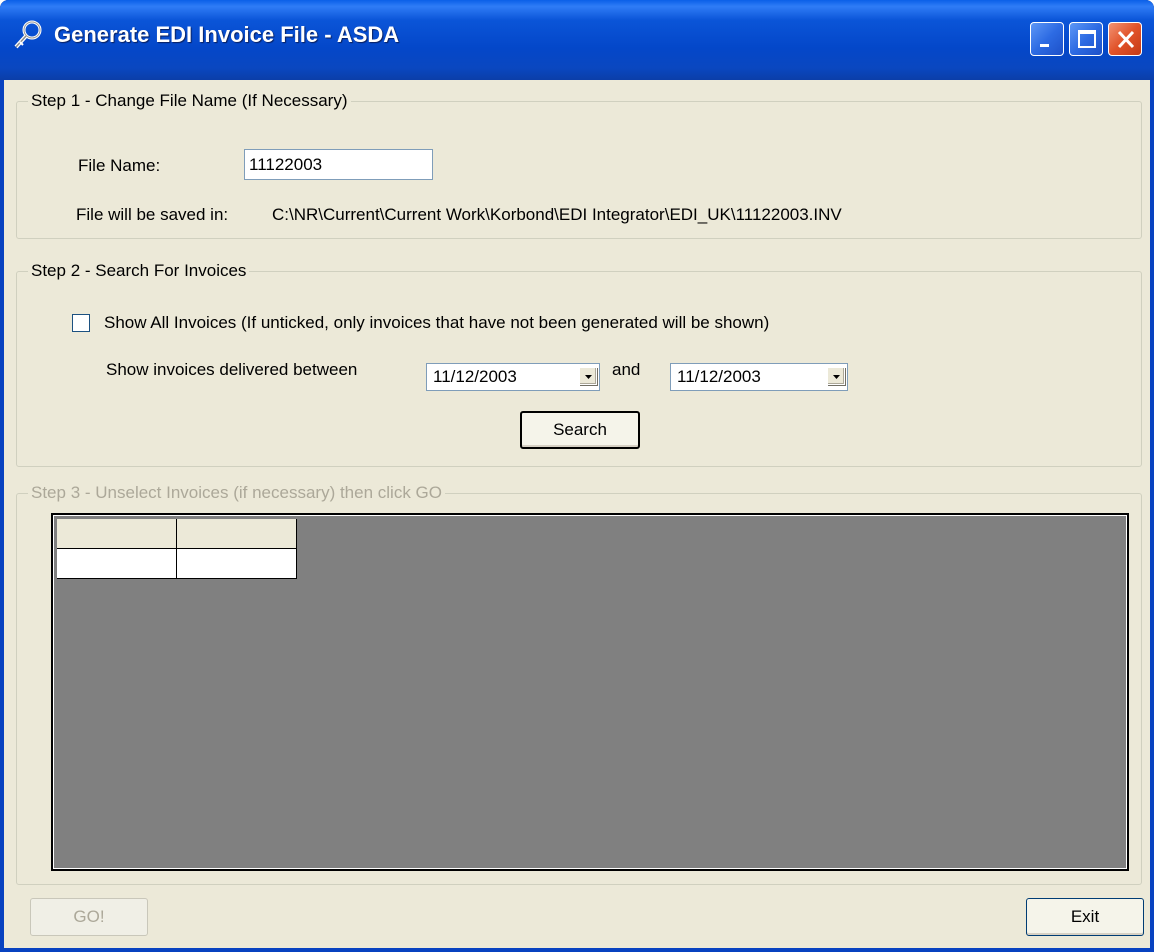 Image resolution: width=1154 pixels, height=952 pixels. I want to click on maximize-button, so click(1086, 39).